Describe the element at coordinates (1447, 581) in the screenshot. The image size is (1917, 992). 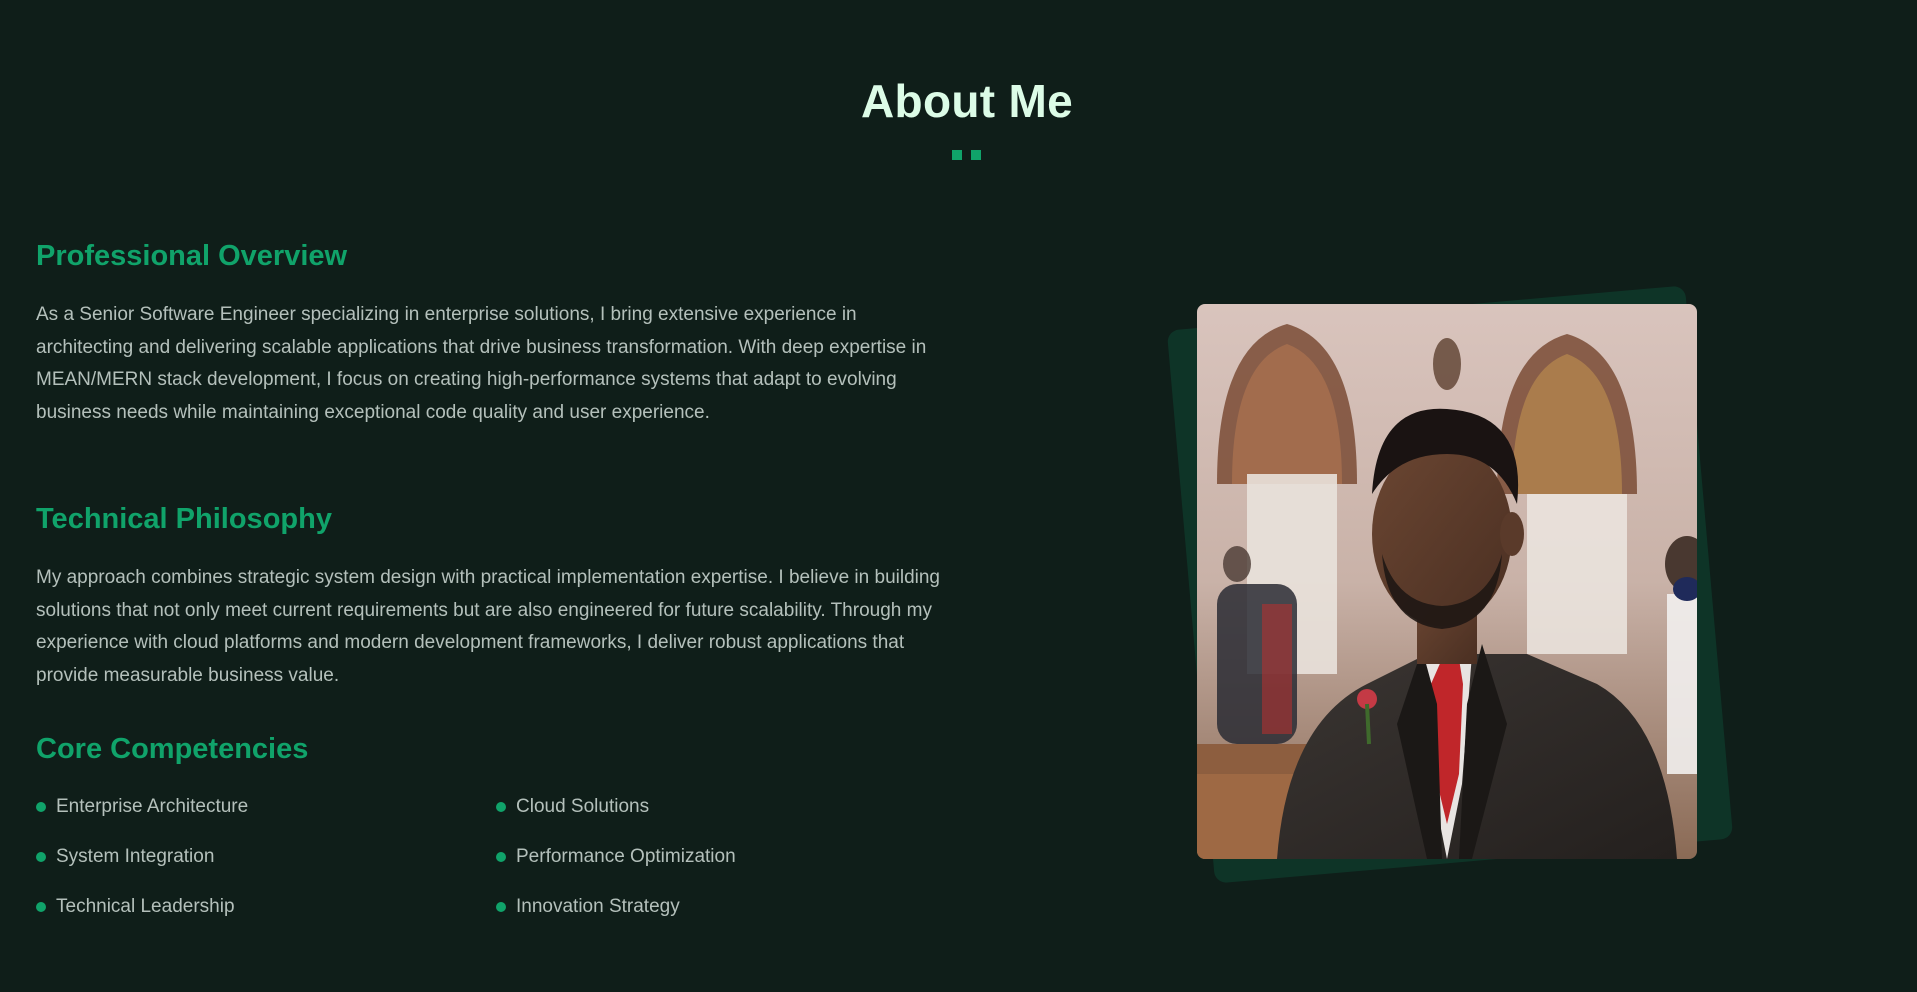
I see `profile-photo` at that location.